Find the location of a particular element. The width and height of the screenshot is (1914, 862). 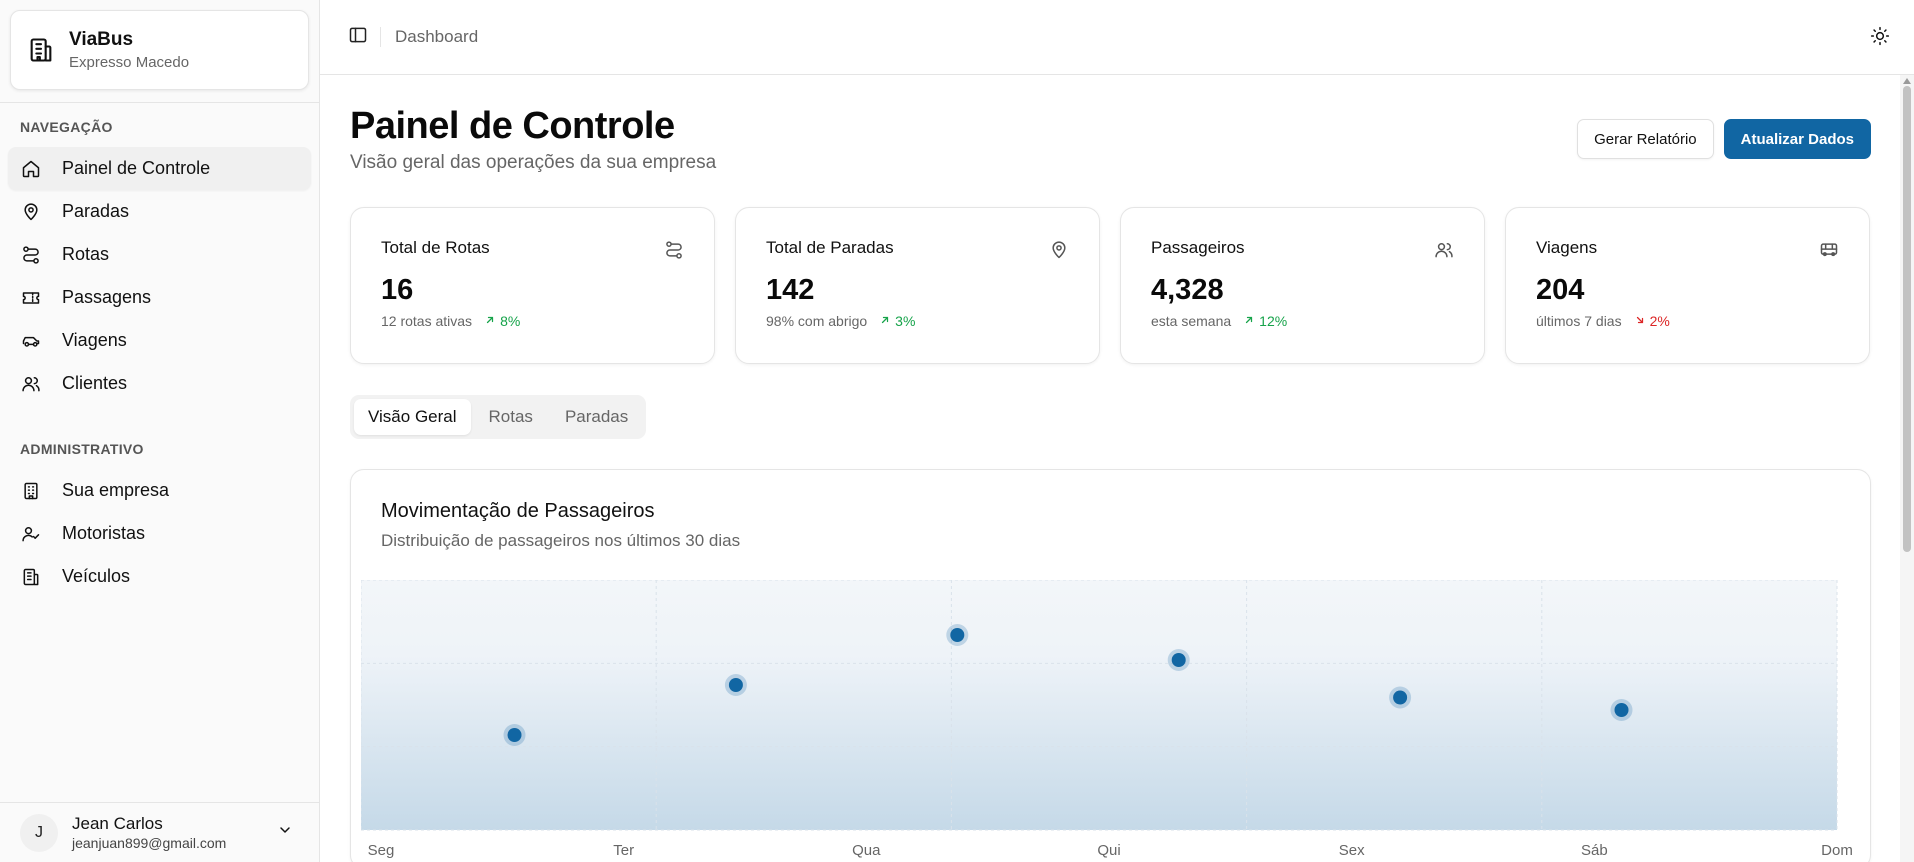

trend-indicator: 8% is located at coordinates (502, 321).